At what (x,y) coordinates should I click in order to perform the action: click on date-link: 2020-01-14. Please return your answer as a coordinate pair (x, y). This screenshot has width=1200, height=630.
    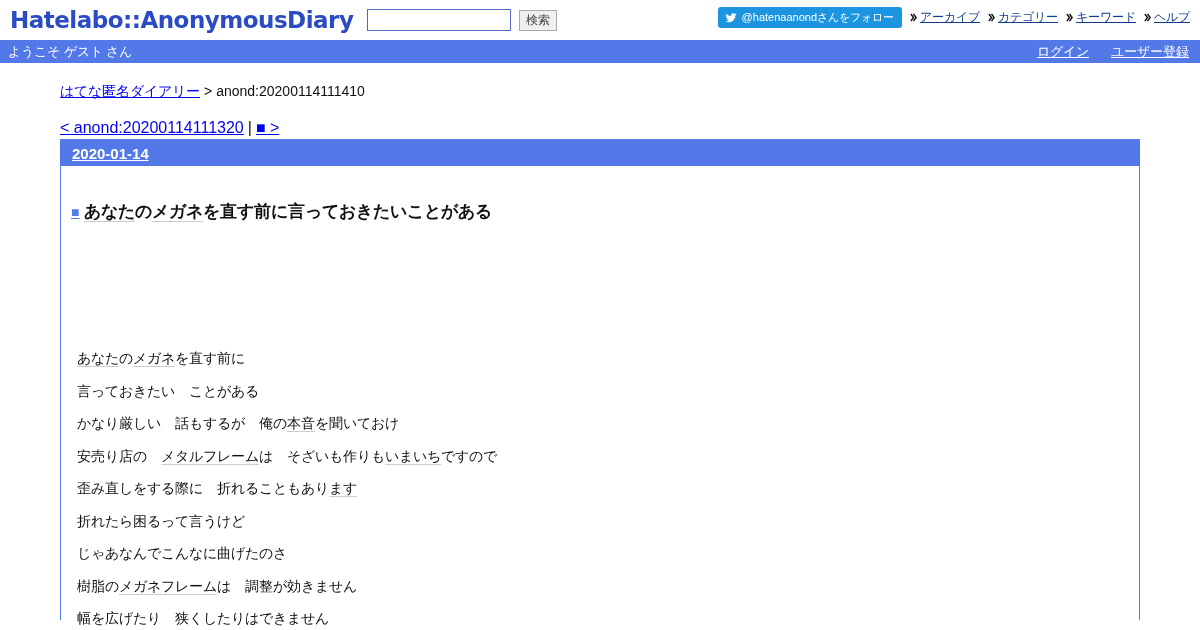
    Looking at the image, I should click on (110, 153).